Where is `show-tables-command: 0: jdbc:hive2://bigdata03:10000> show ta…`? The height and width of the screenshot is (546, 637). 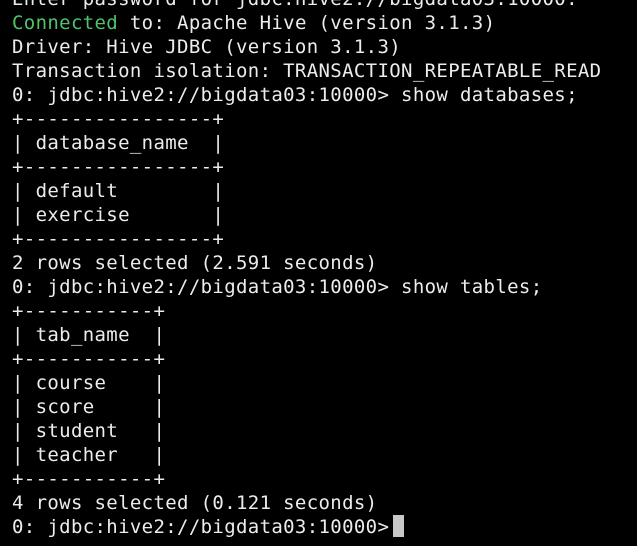 show-tables-command: 0: jdbc:hive2://bigdata03:10000> show ta… is located at coordinates (277, 287).